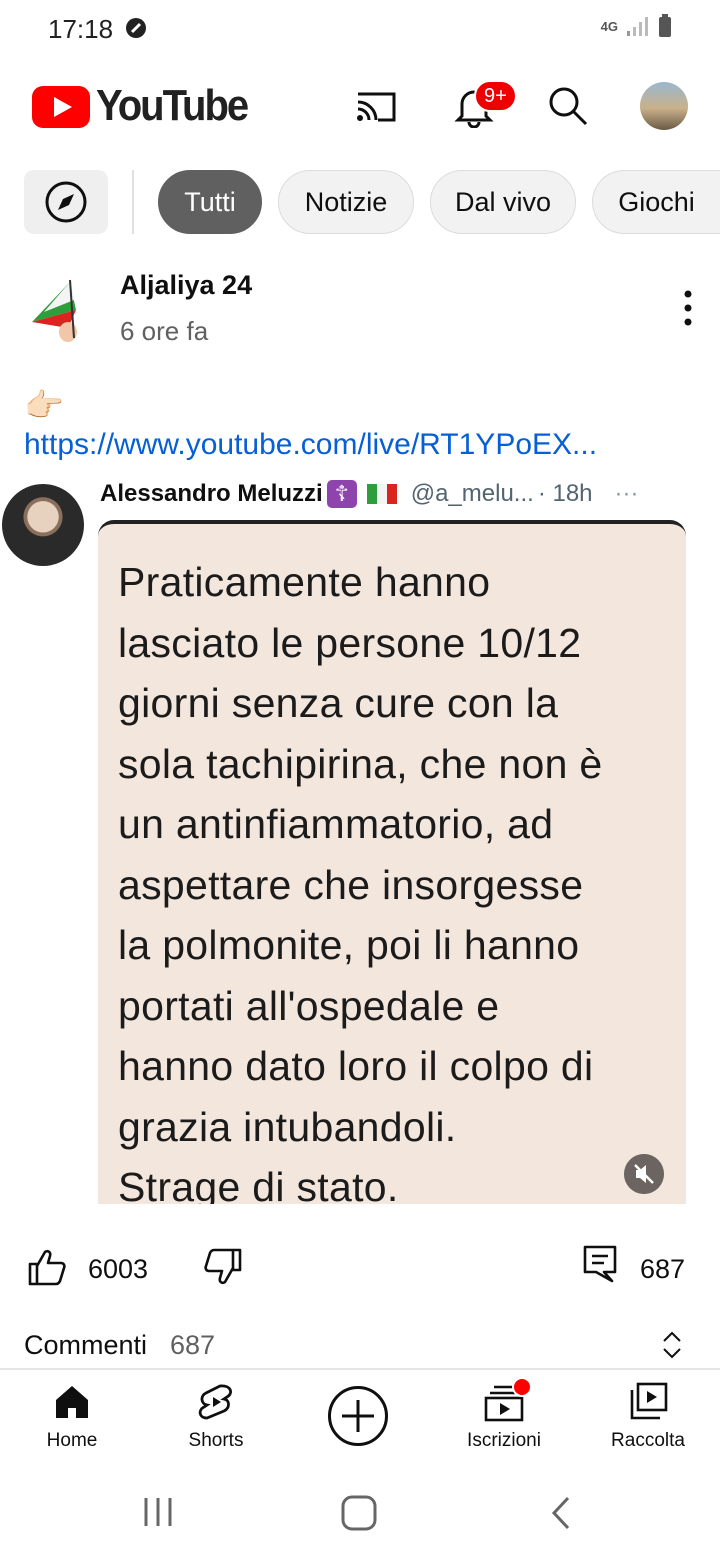 The image size is (720, 1560). Describe the element at coordinates (186, 285) in the screenshot. I see `channel-name: Aljaliya 24` at that location.